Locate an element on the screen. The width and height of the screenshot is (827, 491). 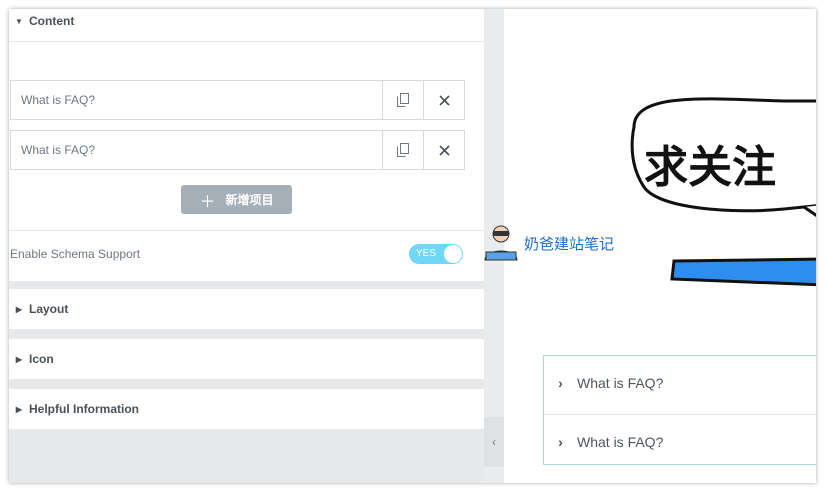
chevron-left-icon: ‹ is located at coordinates (494, 442).